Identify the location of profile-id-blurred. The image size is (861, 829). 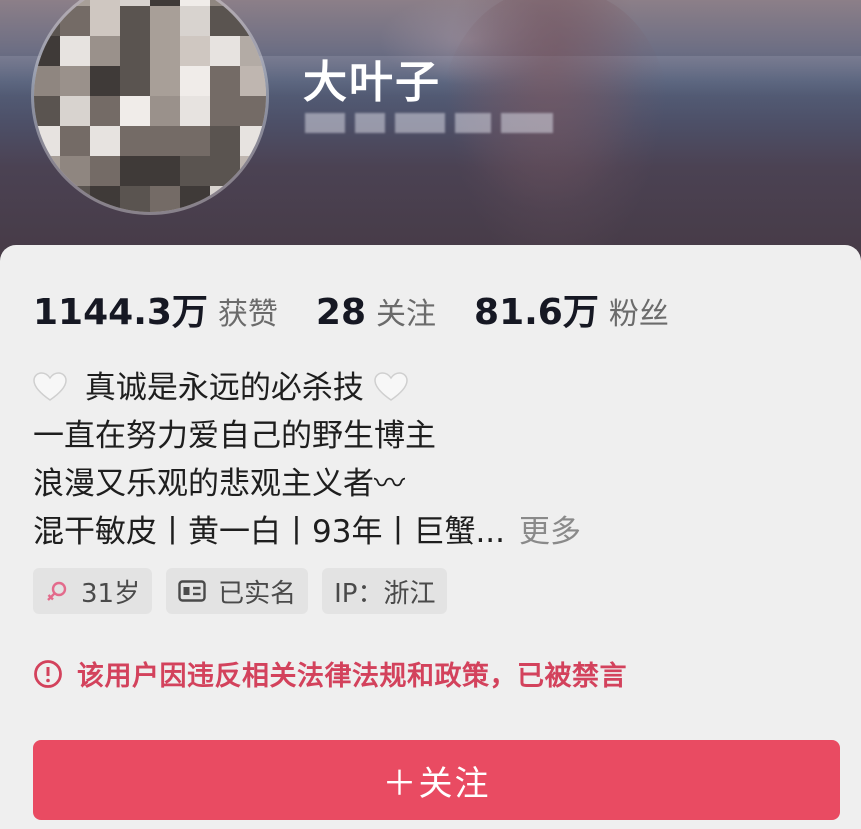
(429, 124).